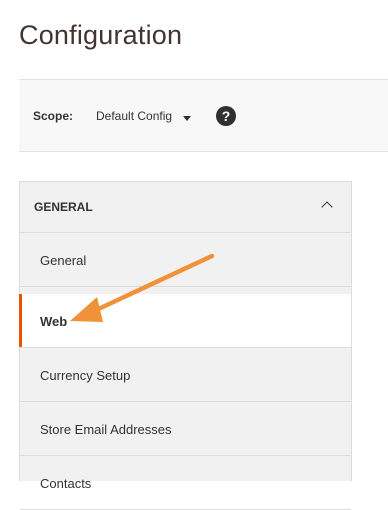 Image resolution: width=388 pixels, height=510 pixels. I want to click on scope-label: Scope:, so click(53, 116).